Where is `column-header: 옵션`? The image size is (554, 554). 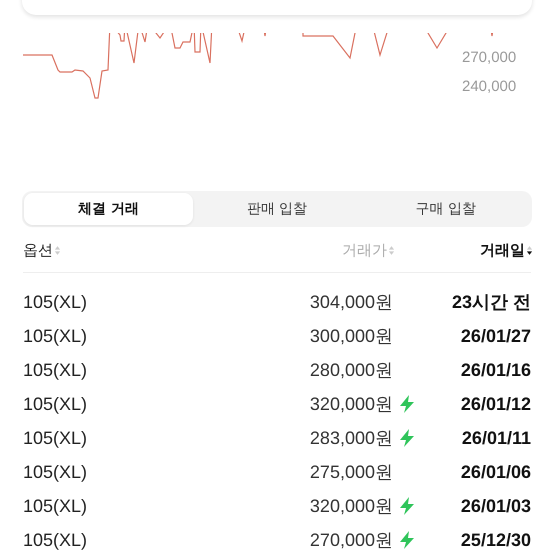
column-header: 옵션 is located at coordinates (38, 250).